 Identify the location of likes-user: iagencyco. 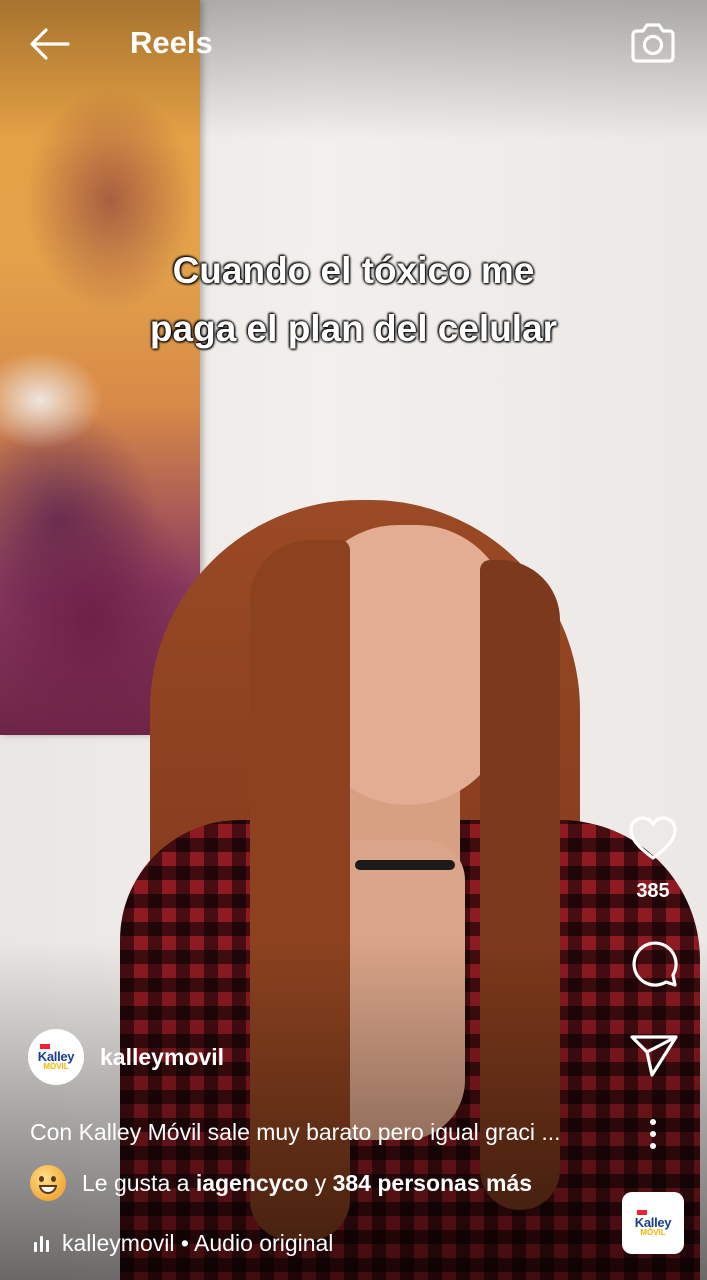
(252, 1183).